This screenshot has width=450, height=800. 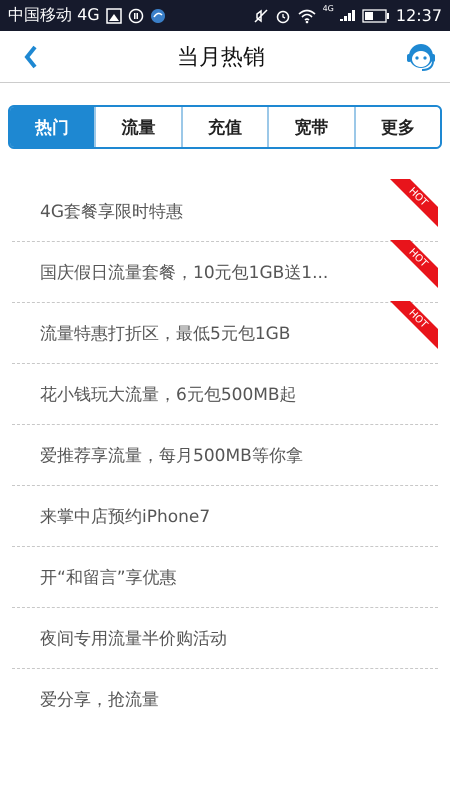 What do you see at coordinates (221, 58) in the screenshot?
I see `page-title: 当月热销` at bounding box center [221, 58].